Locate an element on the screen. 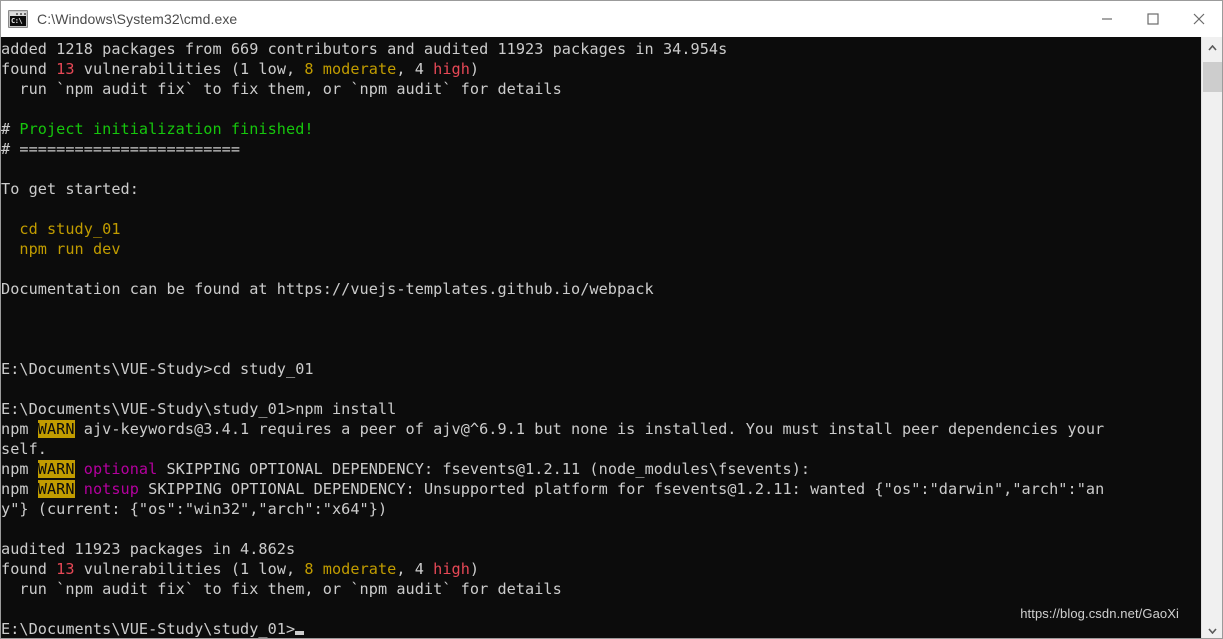  chevron-up-icon is located at coordinates (1212, 47).